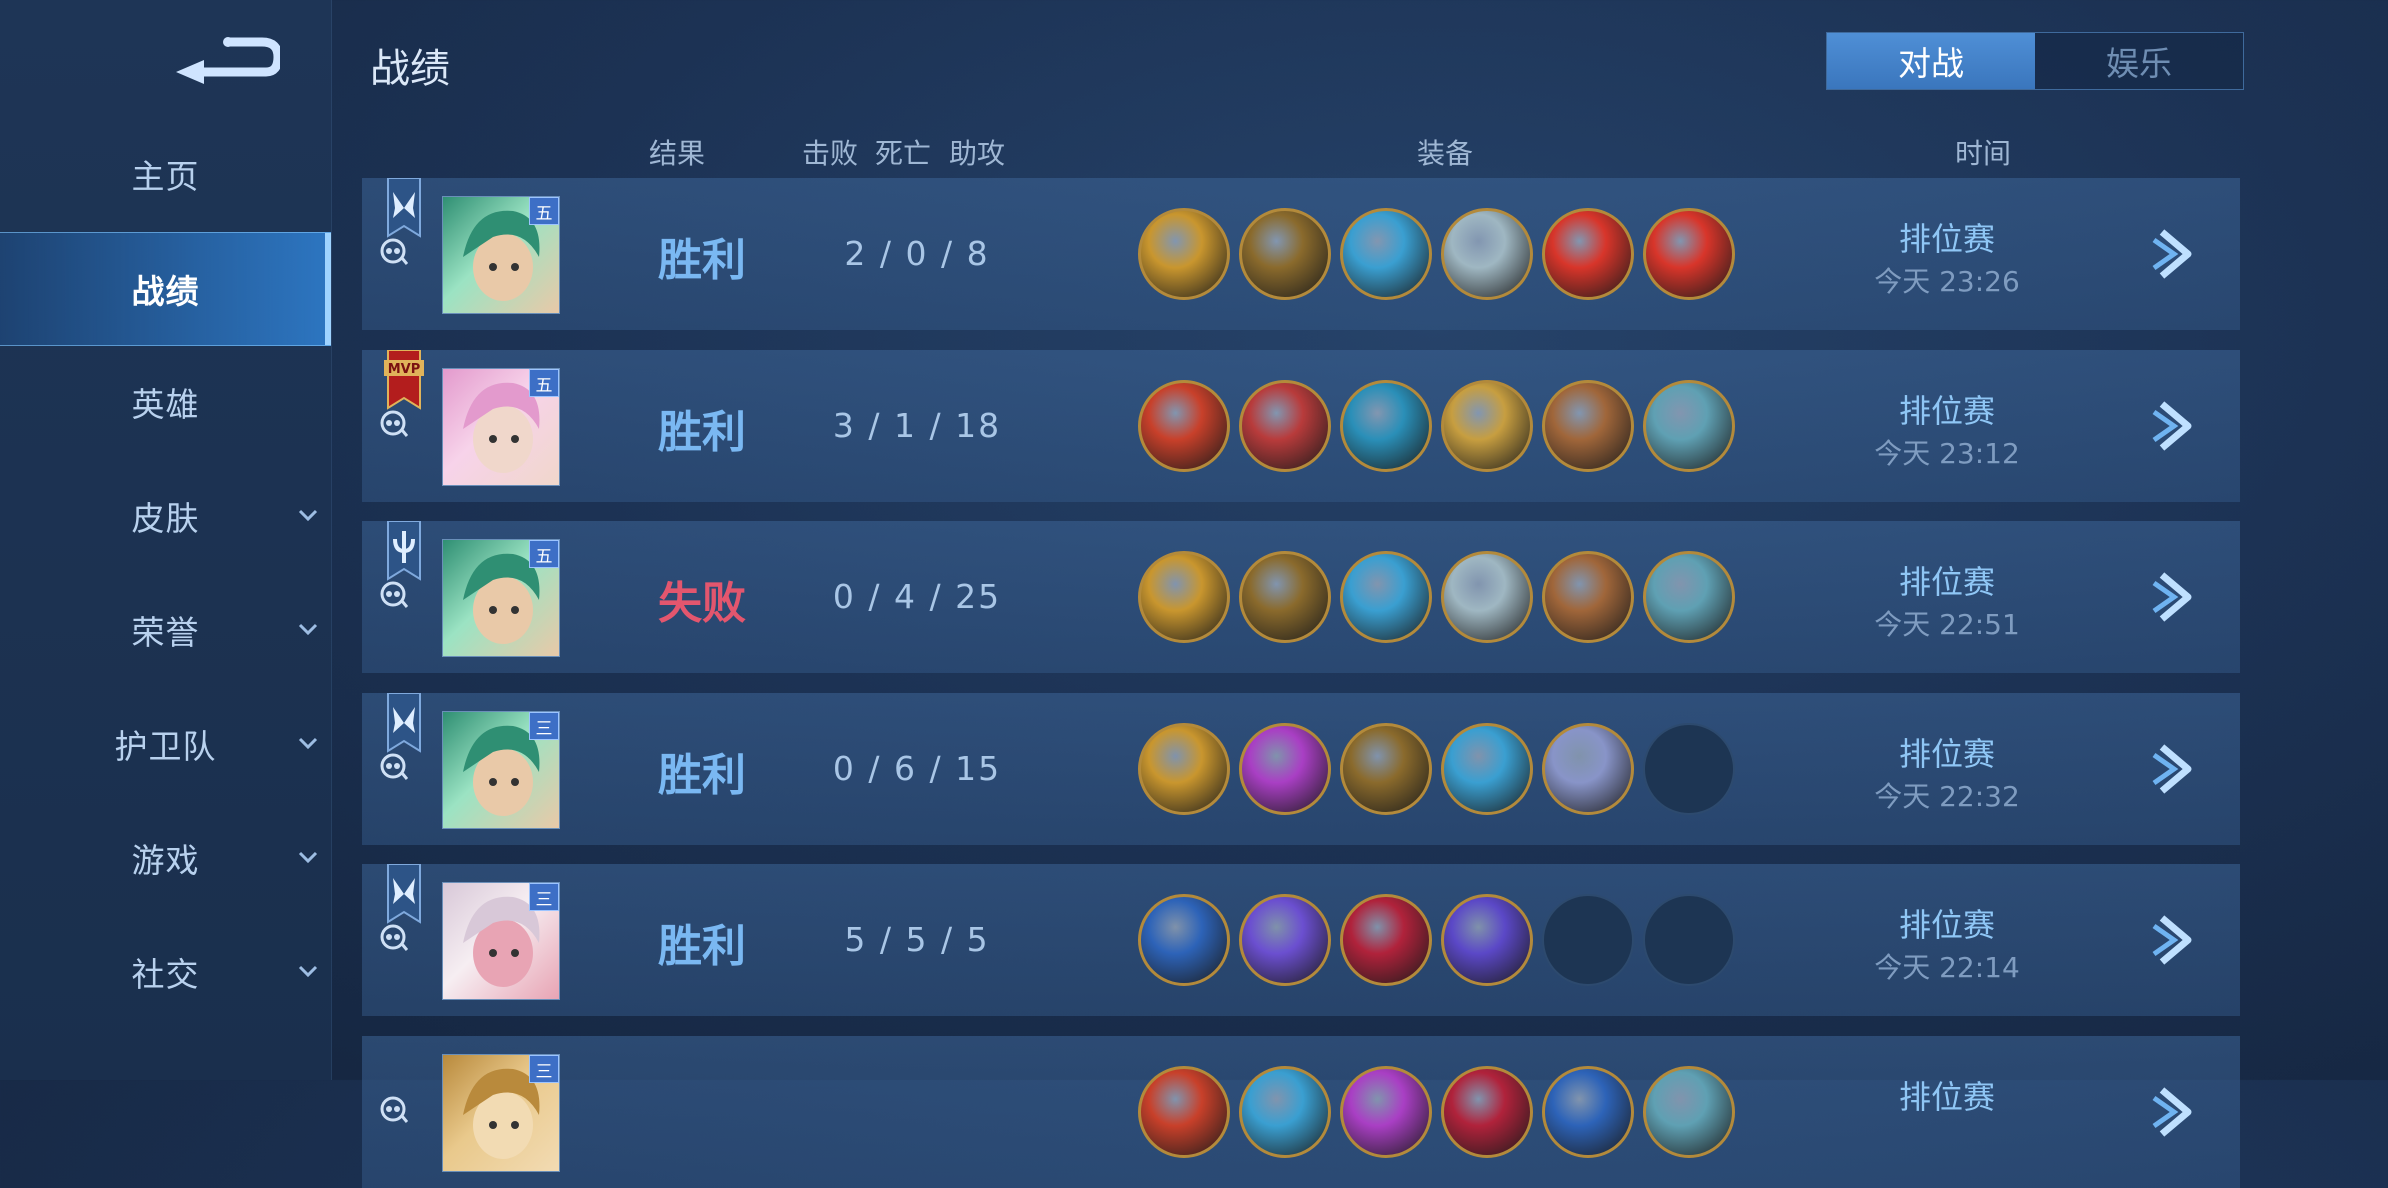 The height and width of the screenshot is (1188, 2388). What do you see at coordinates (917, 425) in the screenshot?
I see `kda-stats: 3 / 1 / 18` at bounding box center [917, 425].